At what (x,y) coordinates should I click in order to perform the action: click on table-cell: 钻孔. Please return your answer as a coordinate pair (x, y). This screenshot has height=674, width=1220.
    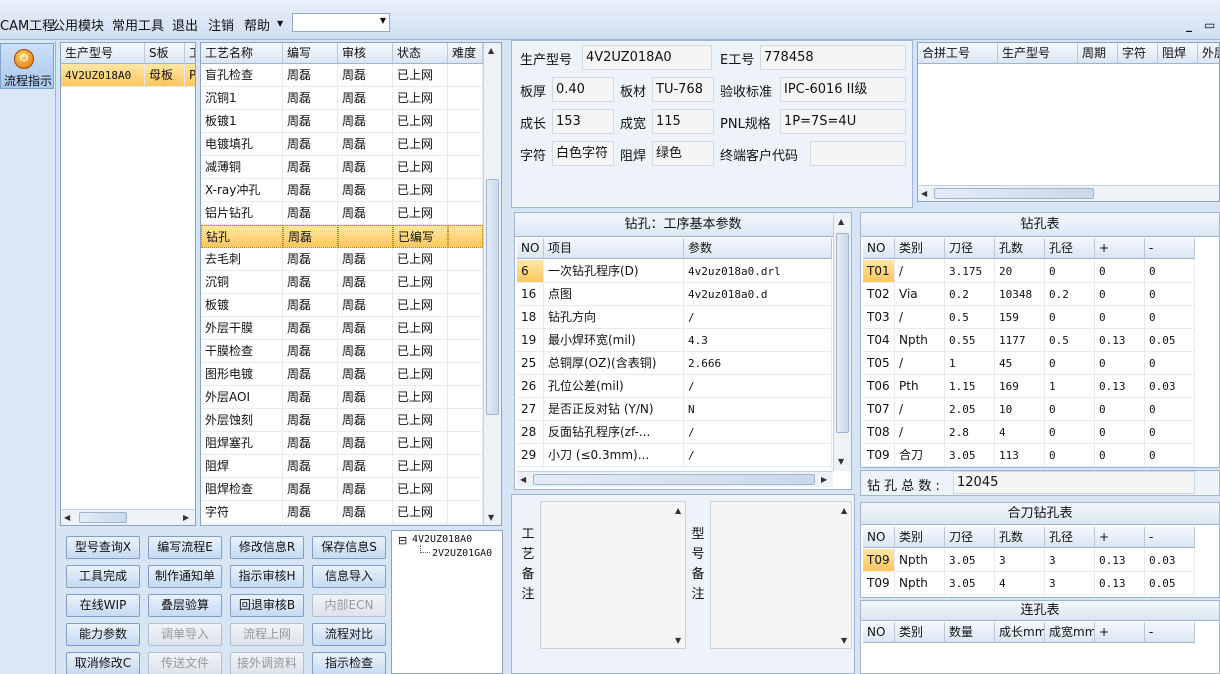
    Looking at the image, I should click on (242, 236).